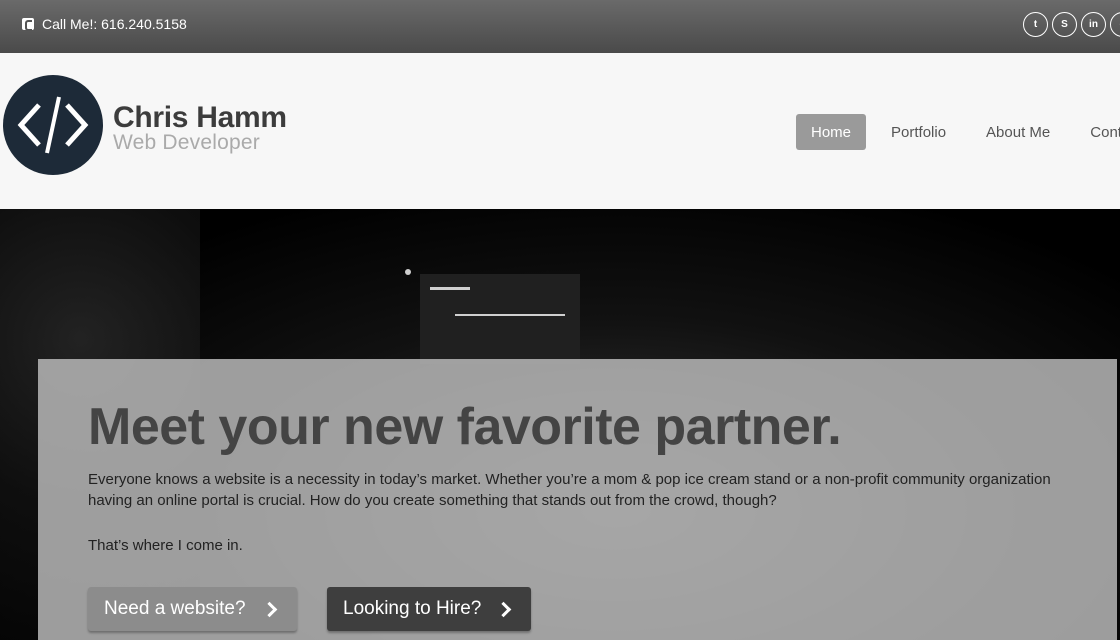 This screenshot has height=640, width=1120. I want to click on code-logo-icon, so click(53, 125).